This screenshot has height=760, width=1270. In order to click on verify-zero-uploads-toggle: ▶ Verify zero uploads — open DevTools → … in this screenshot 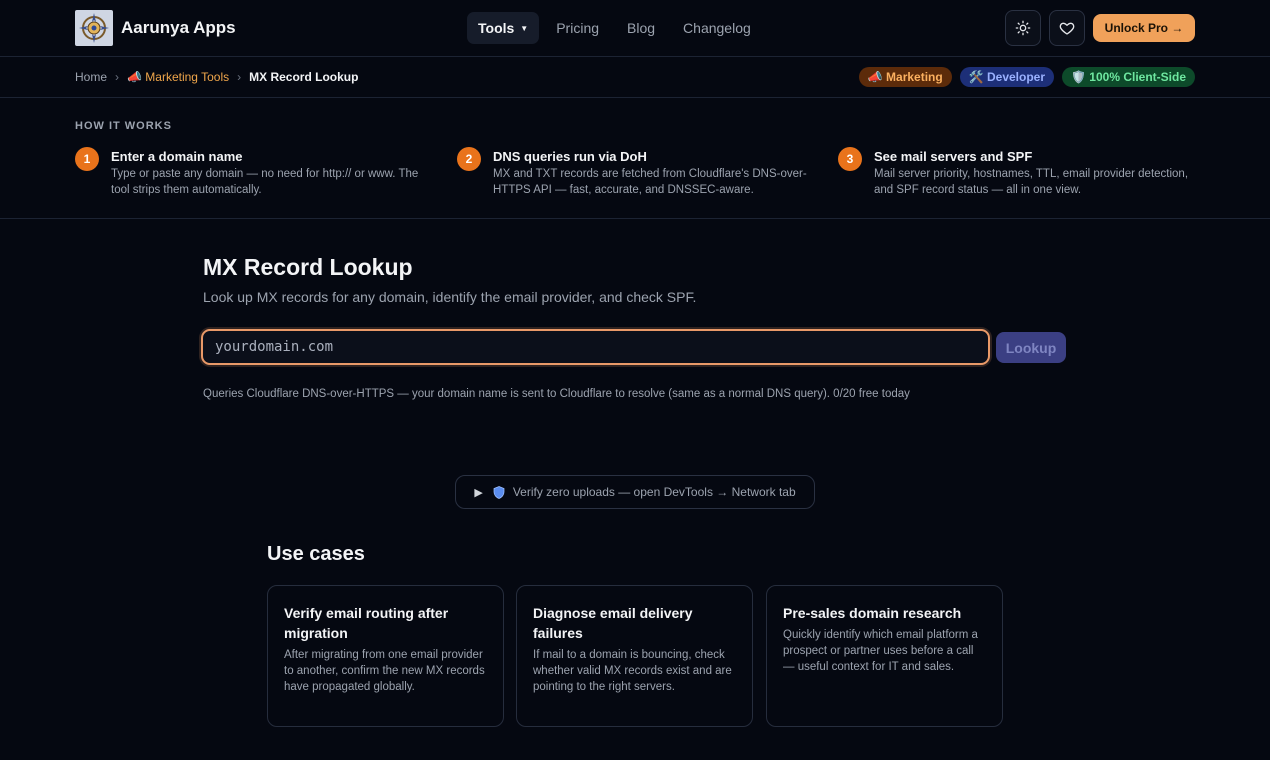, I will do `click(635, 492)`.